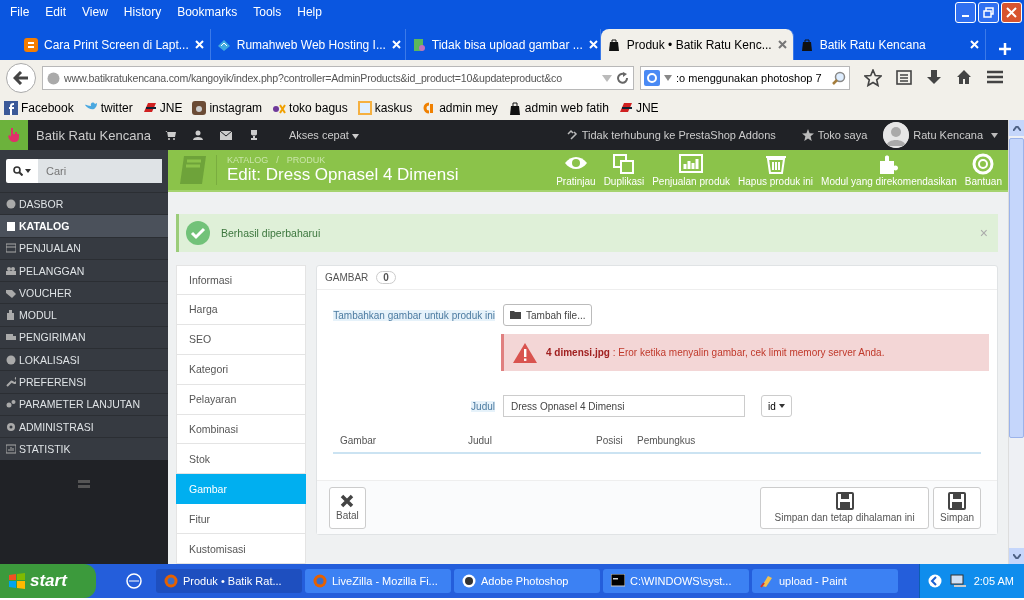 This screenshot has width=1024, height=600. What do you see at coordinates (241, 280) in the screenshot?
I see `product-tab: Informasi` at bounding box center [241, 280].